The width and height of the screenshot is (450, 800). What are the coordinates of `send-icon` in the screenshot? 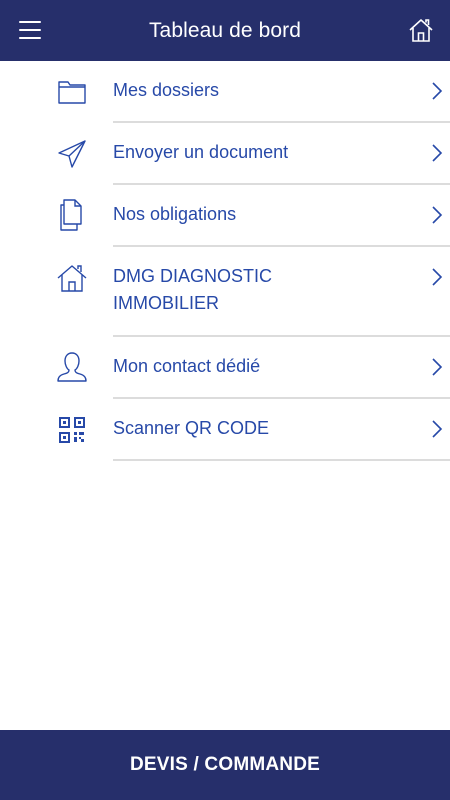 It's located at (72, 154).